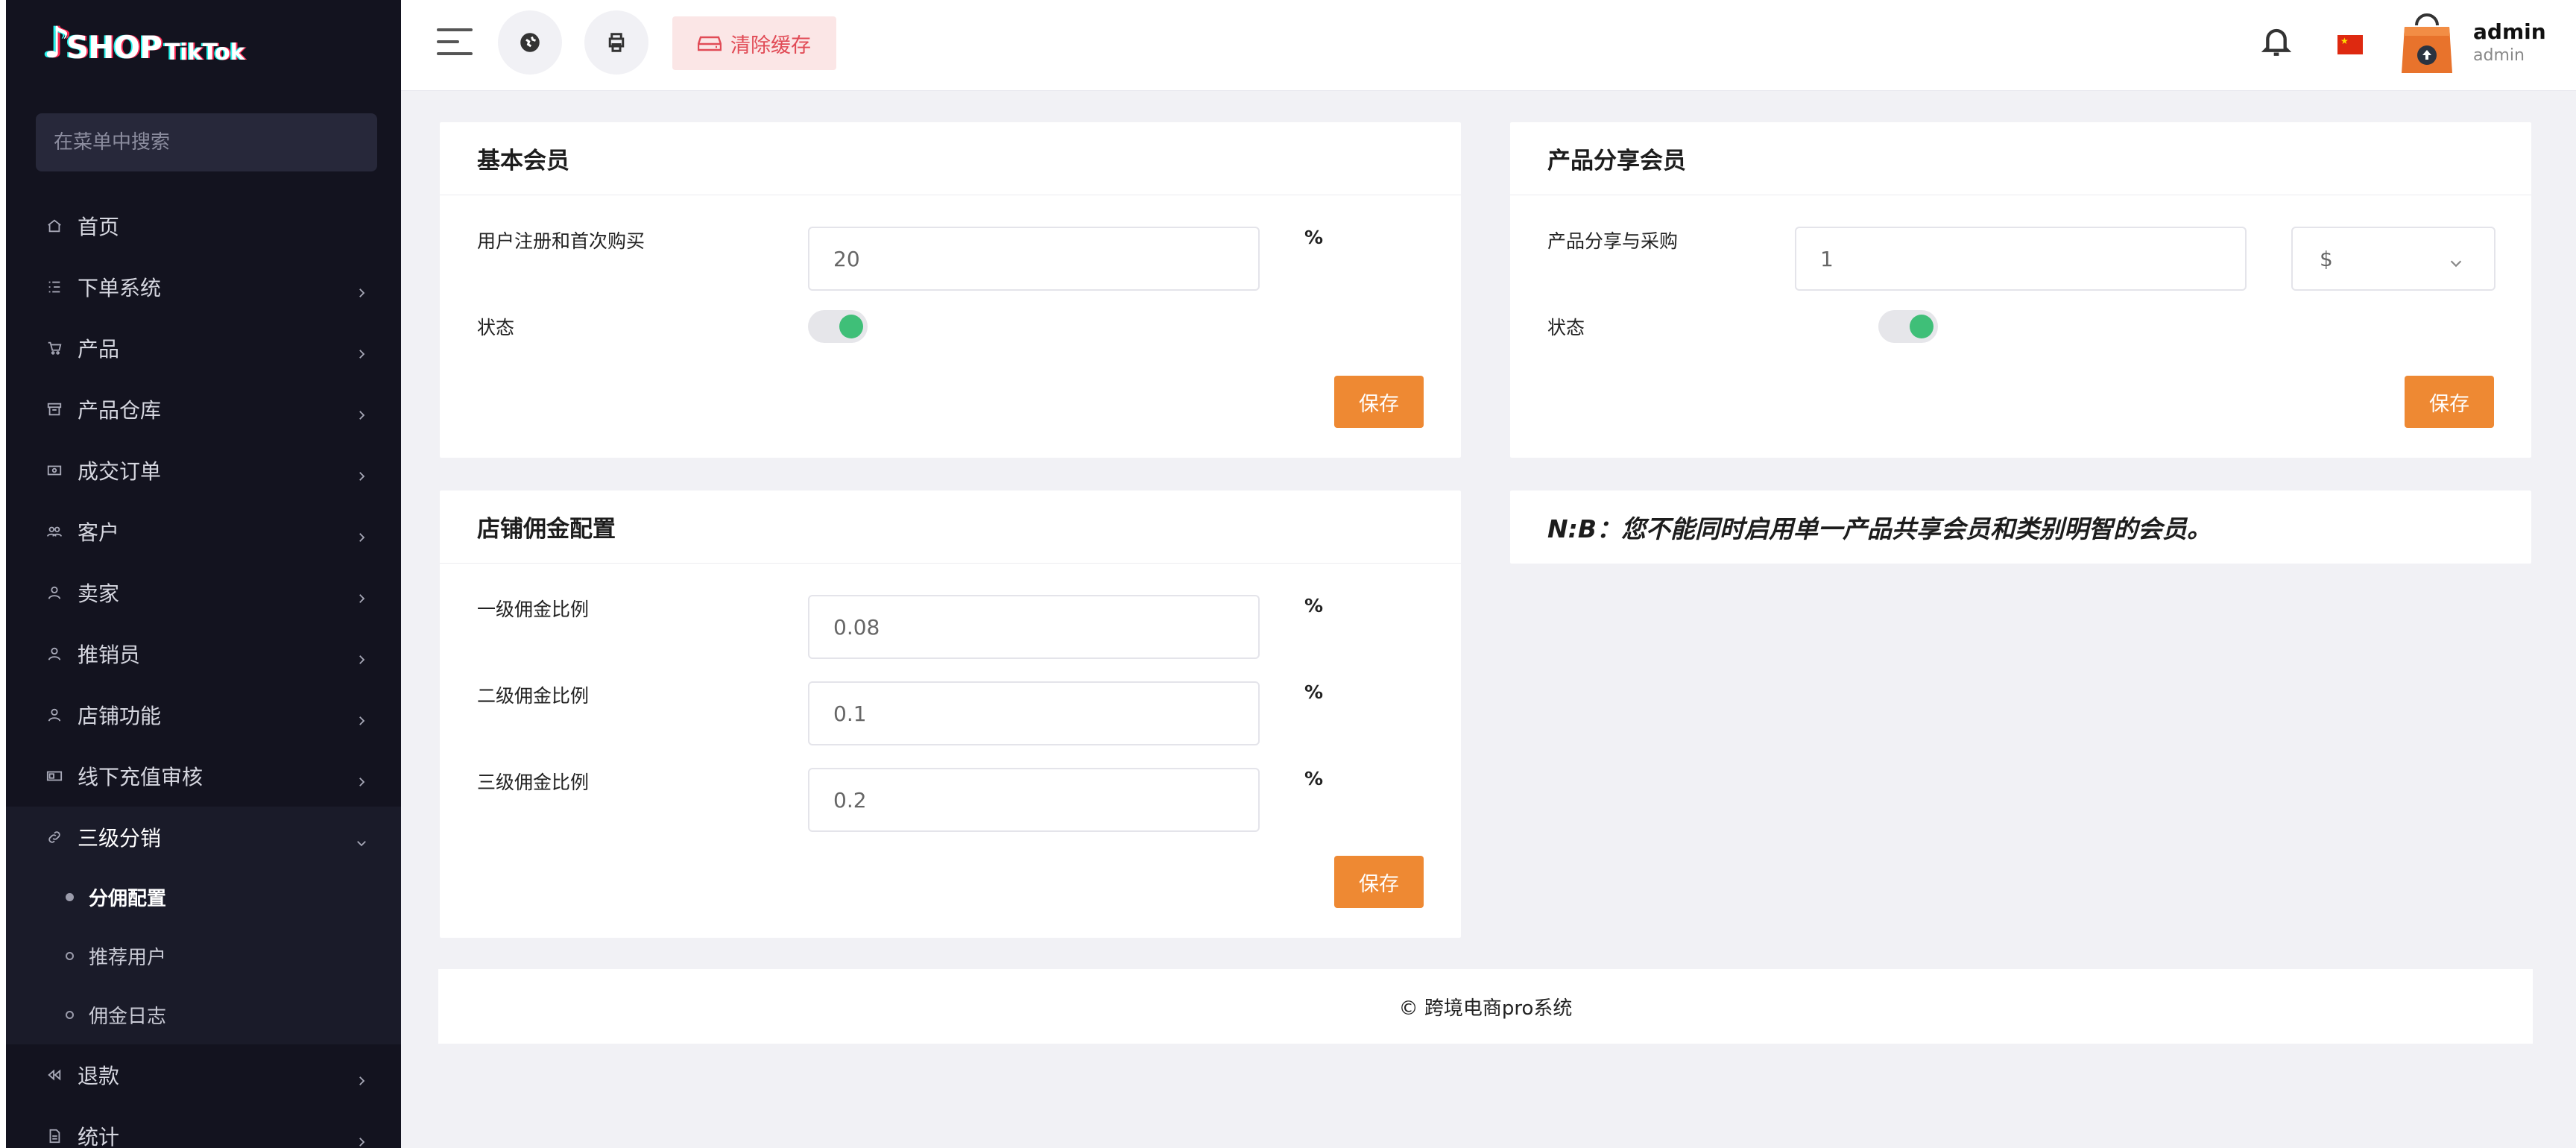  I want to click on sidebar-item-products: 产品, so click(203, 348).